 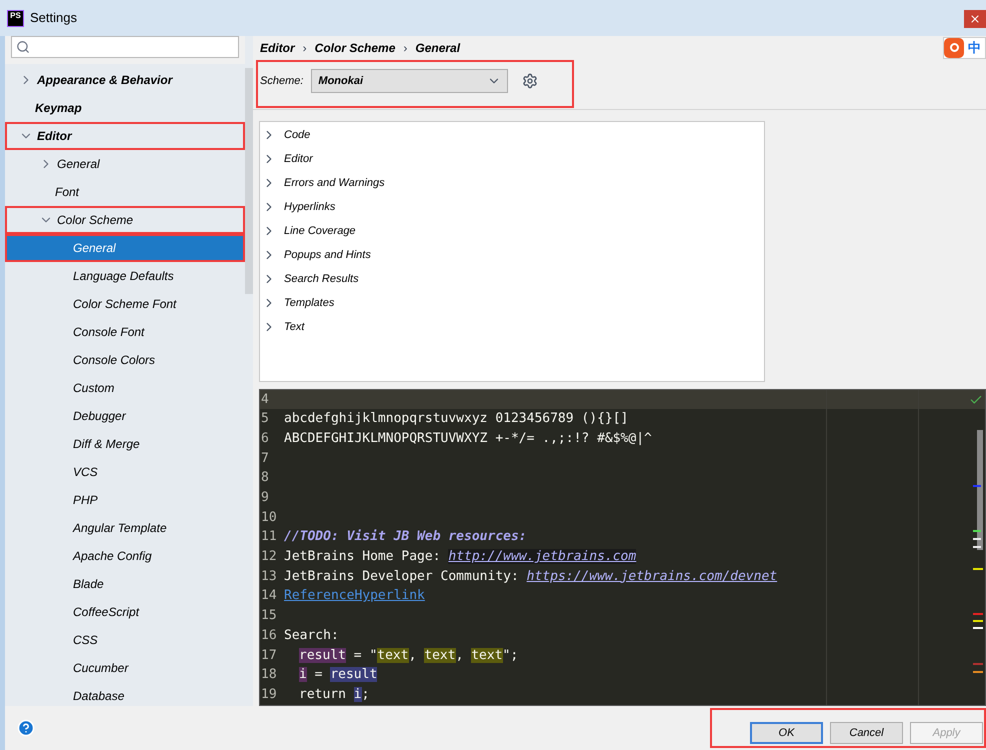 What do you see at coordinates (125, 220) in the screenshot?
I see `tree-item: Color Scheme` at bounding box center [125, 220].